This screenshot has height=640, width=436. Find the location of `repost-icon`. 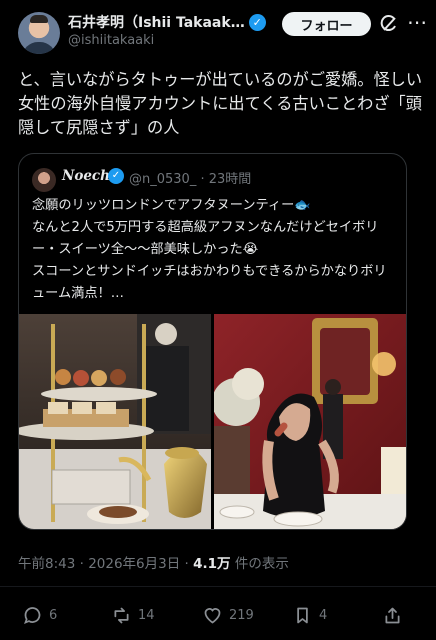

repost-icon is located at coordinates (121, 615).